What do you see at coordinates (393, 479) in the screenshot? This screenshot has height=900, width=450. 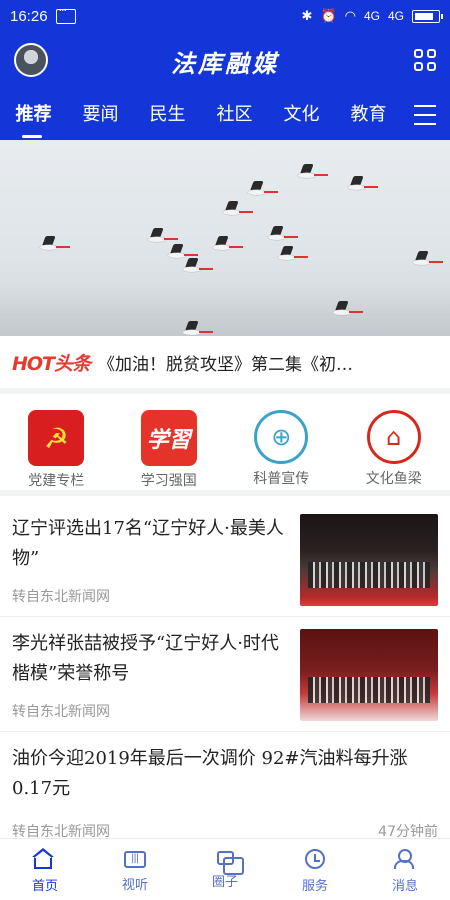 I see `channel-label: 文化鱼梁` at bounding box center [393, 479].